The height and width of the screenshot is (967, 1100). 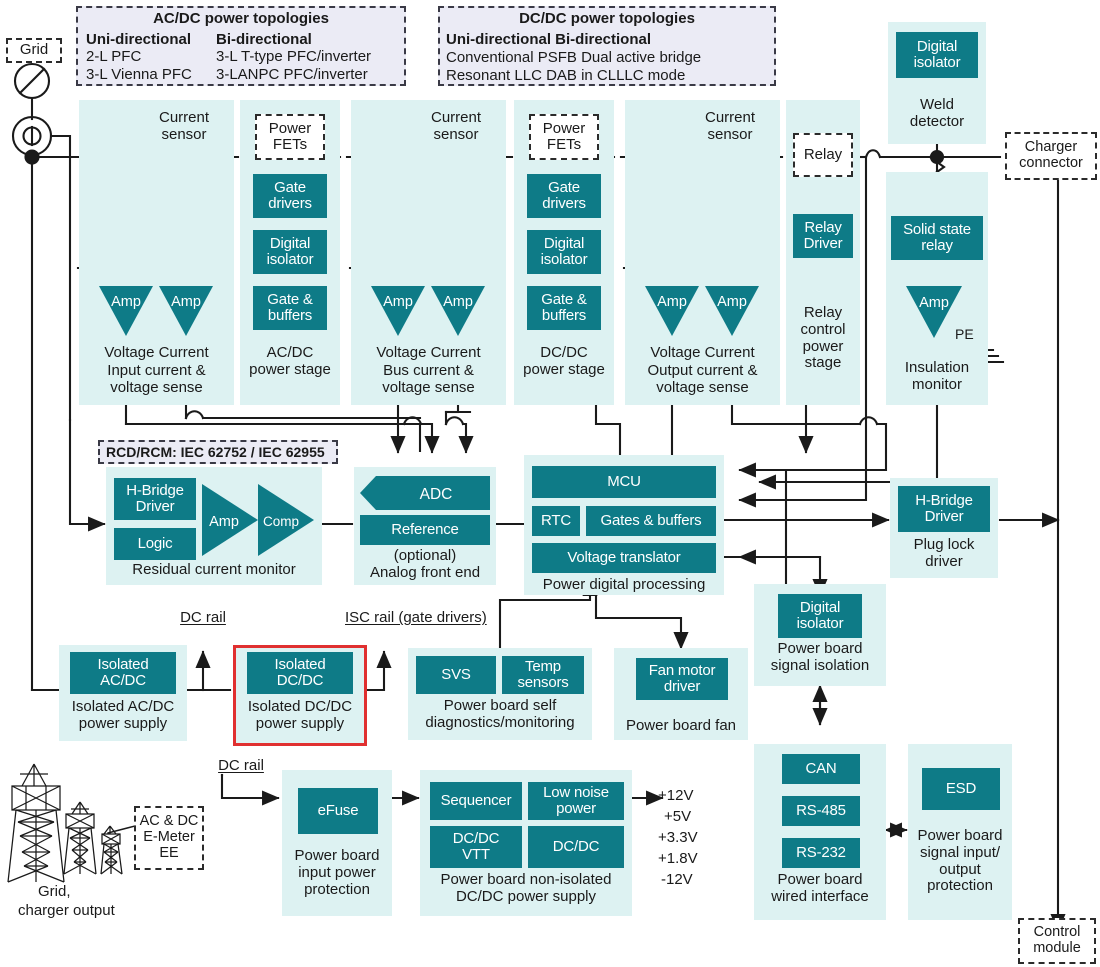 I want to click on svs-block: SVS, so click(x=456, y=675).